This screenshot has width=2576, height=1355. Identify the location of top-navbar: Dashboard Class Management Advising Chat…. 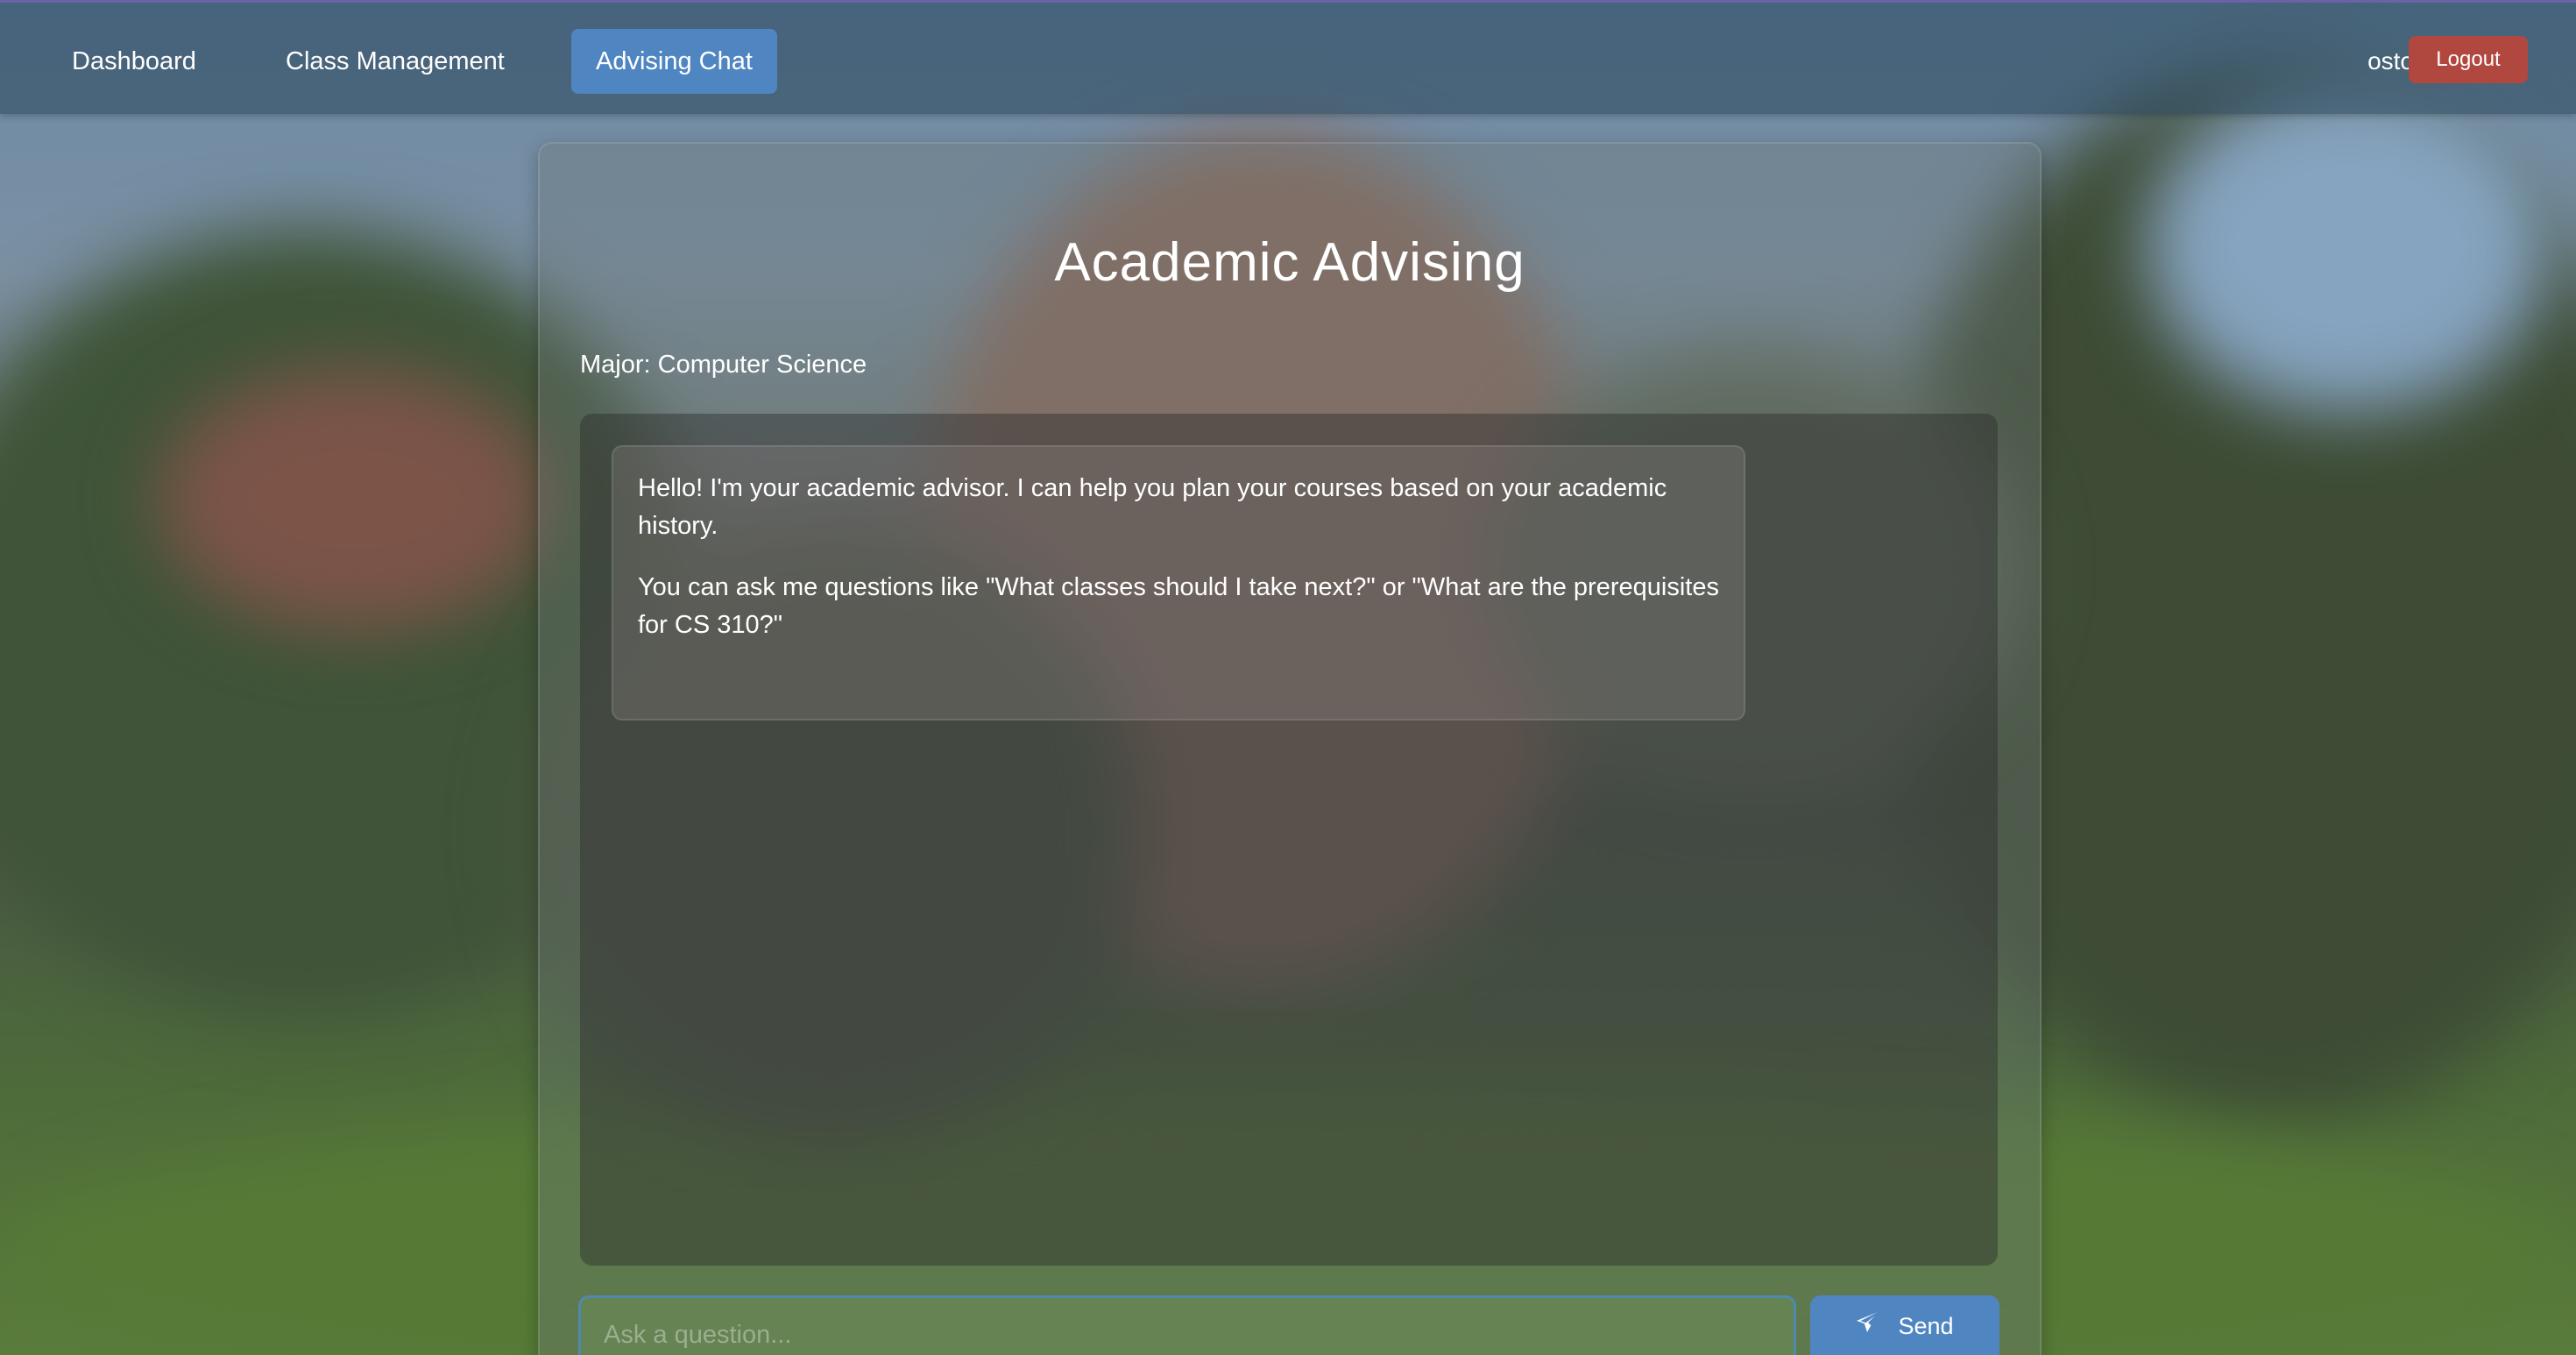
(1288, 57).